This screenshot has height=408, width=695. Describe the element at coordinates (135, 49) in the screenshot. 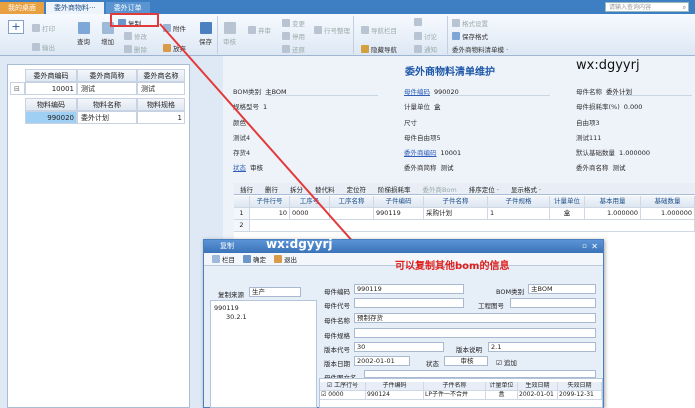

I see `delete-button: 删除` at that location.